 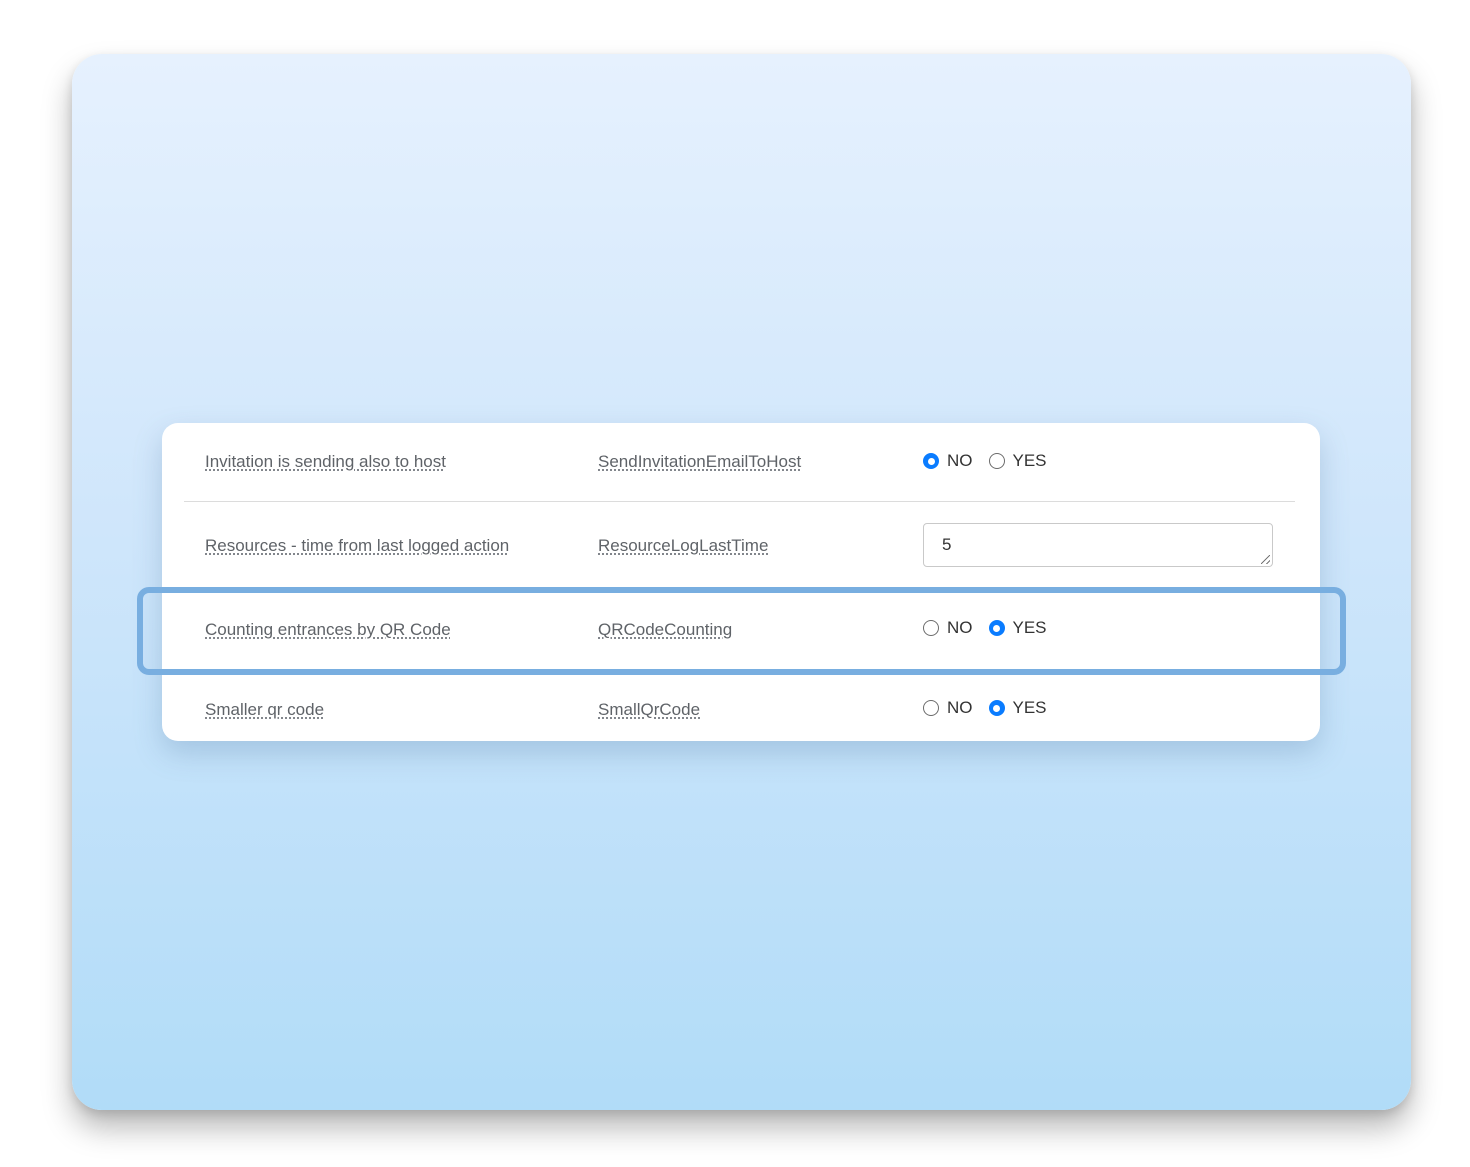 I want to click on setting-label: Smaller qr code, so click(x=264, y=710).